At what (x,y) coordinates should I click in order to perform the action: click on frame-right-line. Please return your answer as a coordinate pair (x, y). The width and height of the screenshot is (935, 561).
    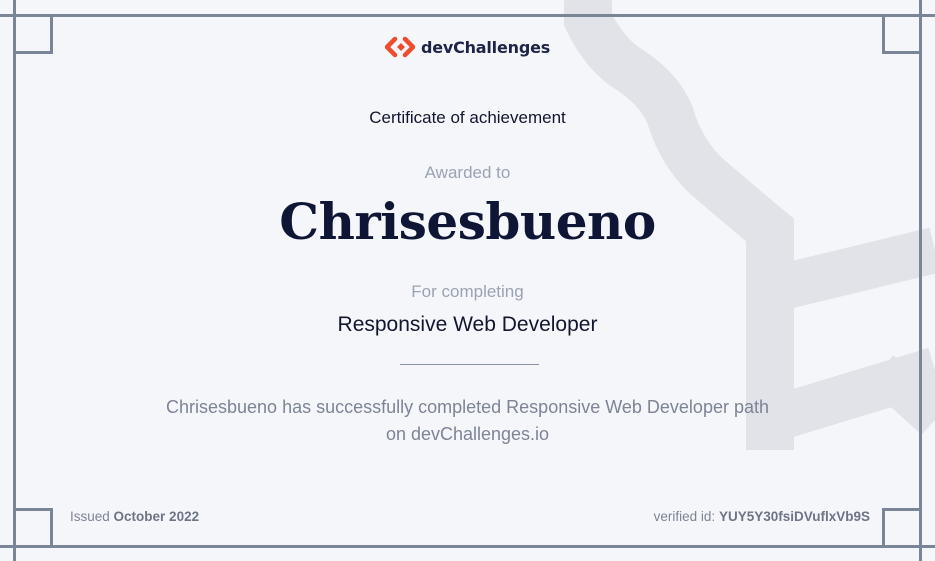
    Looking at the image, I should click on (920, 280).